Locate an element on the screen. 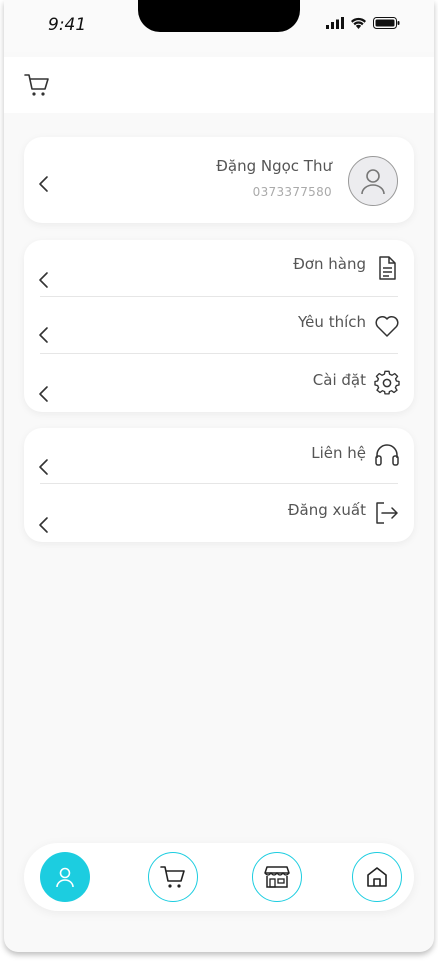  menu-item-label: Đăng xuất is located at coordinates (326, 510).